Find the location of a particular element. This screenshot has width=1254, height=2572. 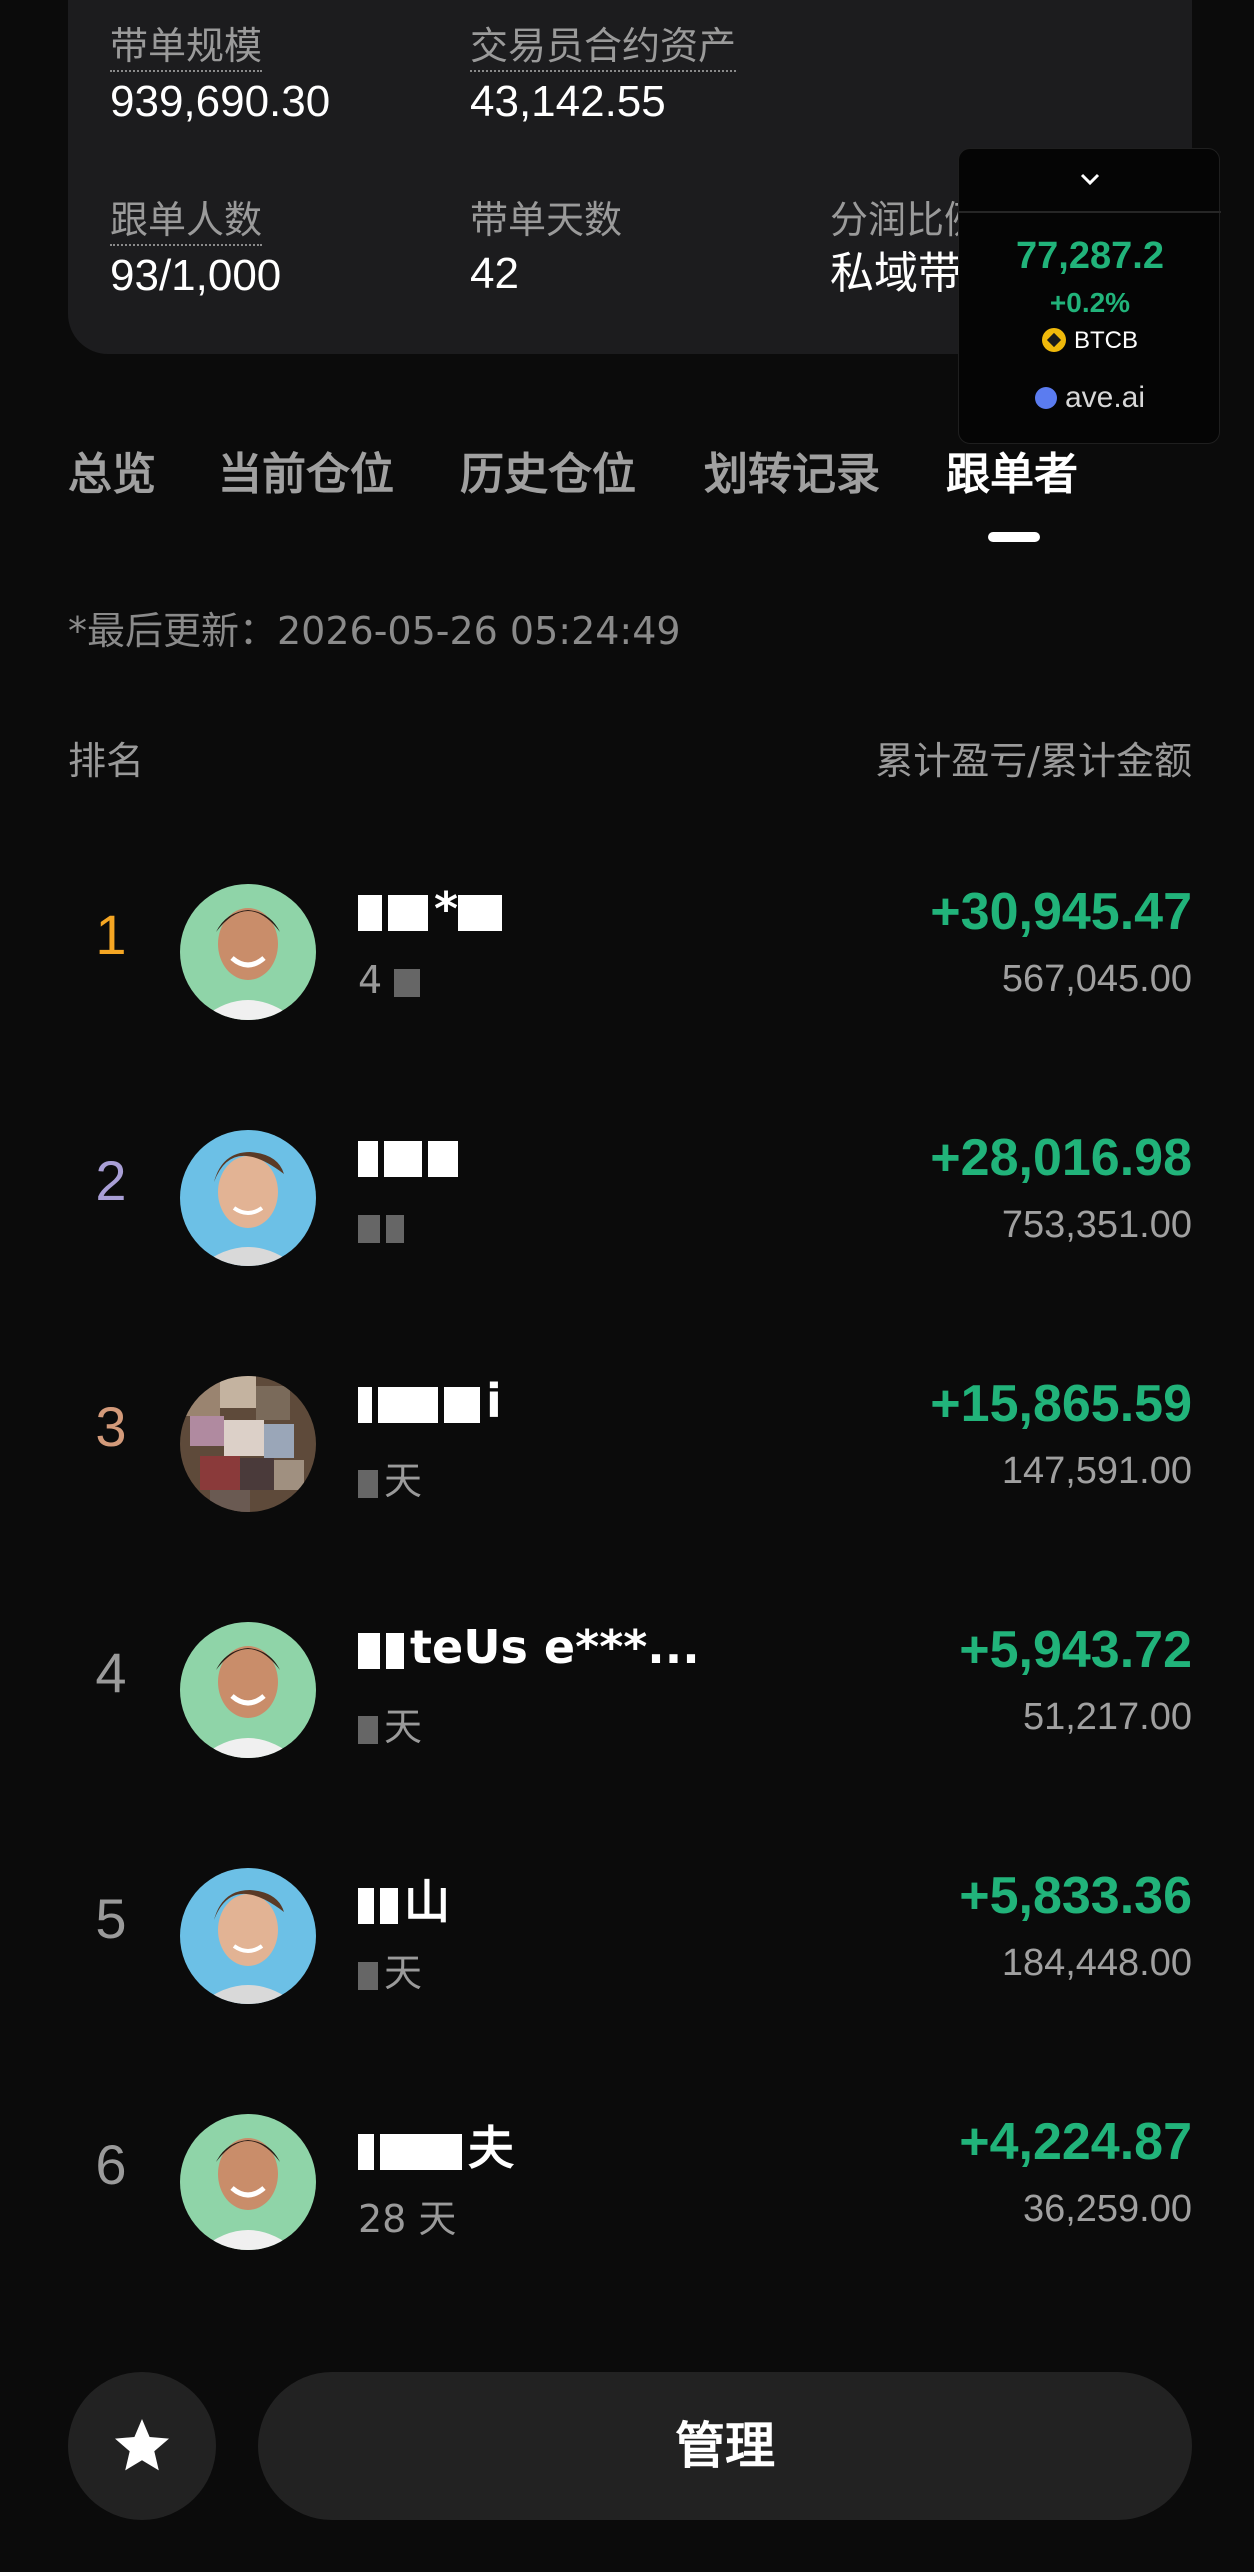

follower-name-text: i is located at coordinates (494, 1401).